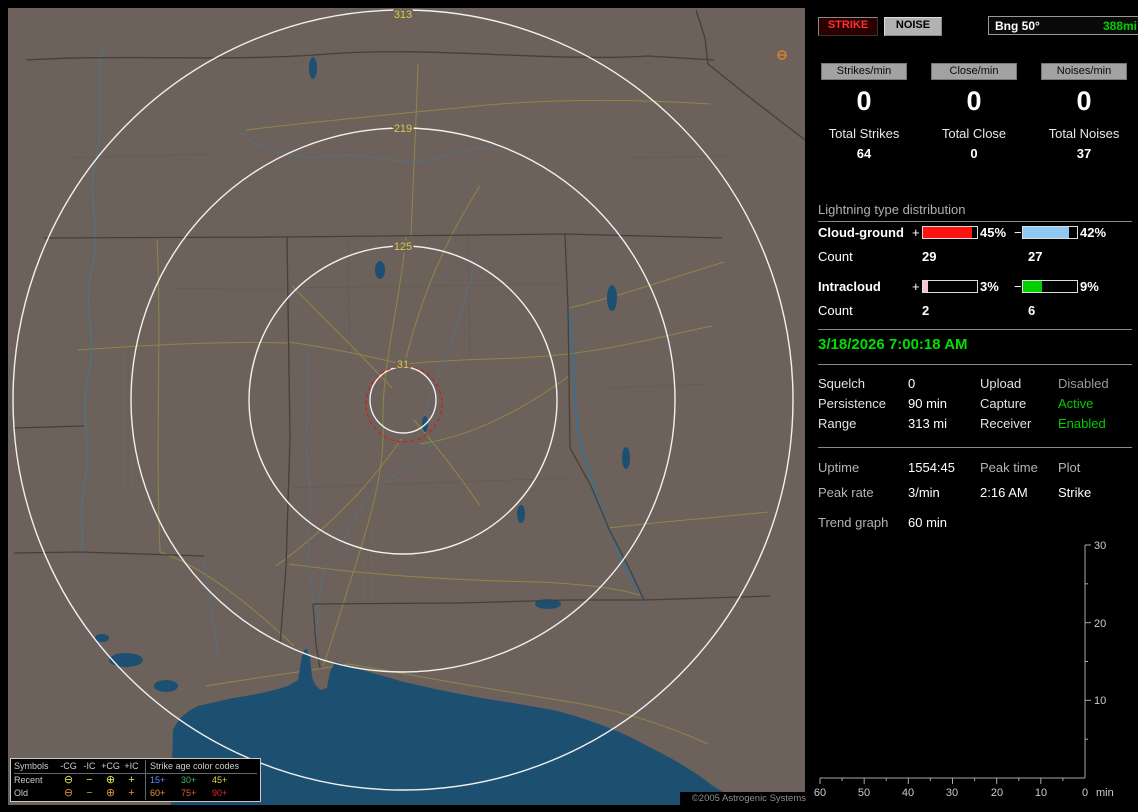  Describe the element at coordinates (849, 286) in the screenshot. I see `intracloud-label: Intracloud` at that location.